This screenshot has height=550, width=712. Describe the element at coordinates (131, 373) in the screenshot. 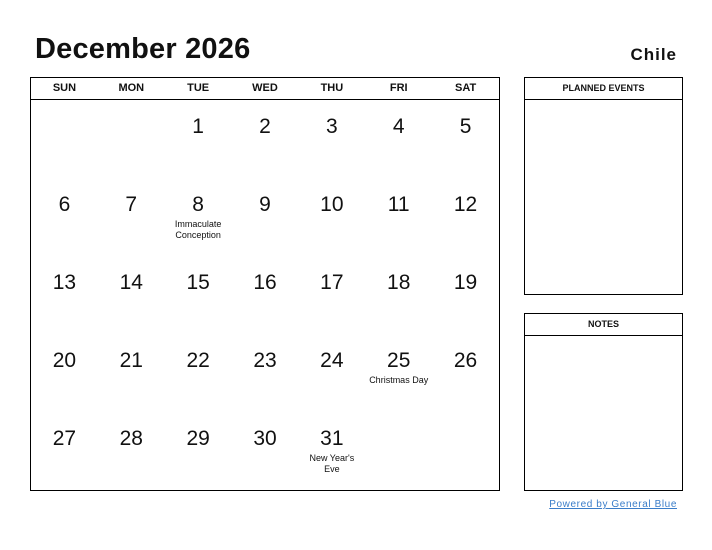

I see `day-cell: 21` at that location.